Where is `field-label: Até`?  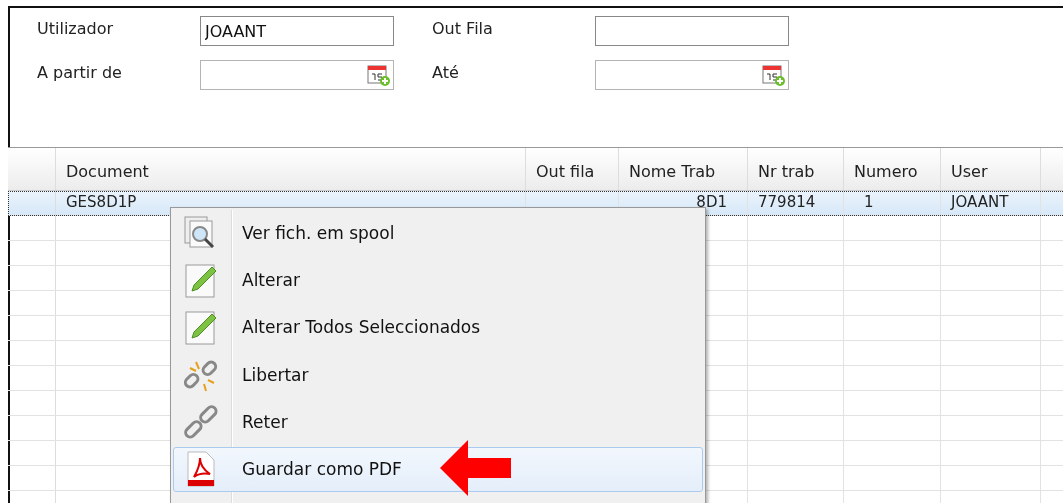
field-label: Até is located at coordinates (446, 73).